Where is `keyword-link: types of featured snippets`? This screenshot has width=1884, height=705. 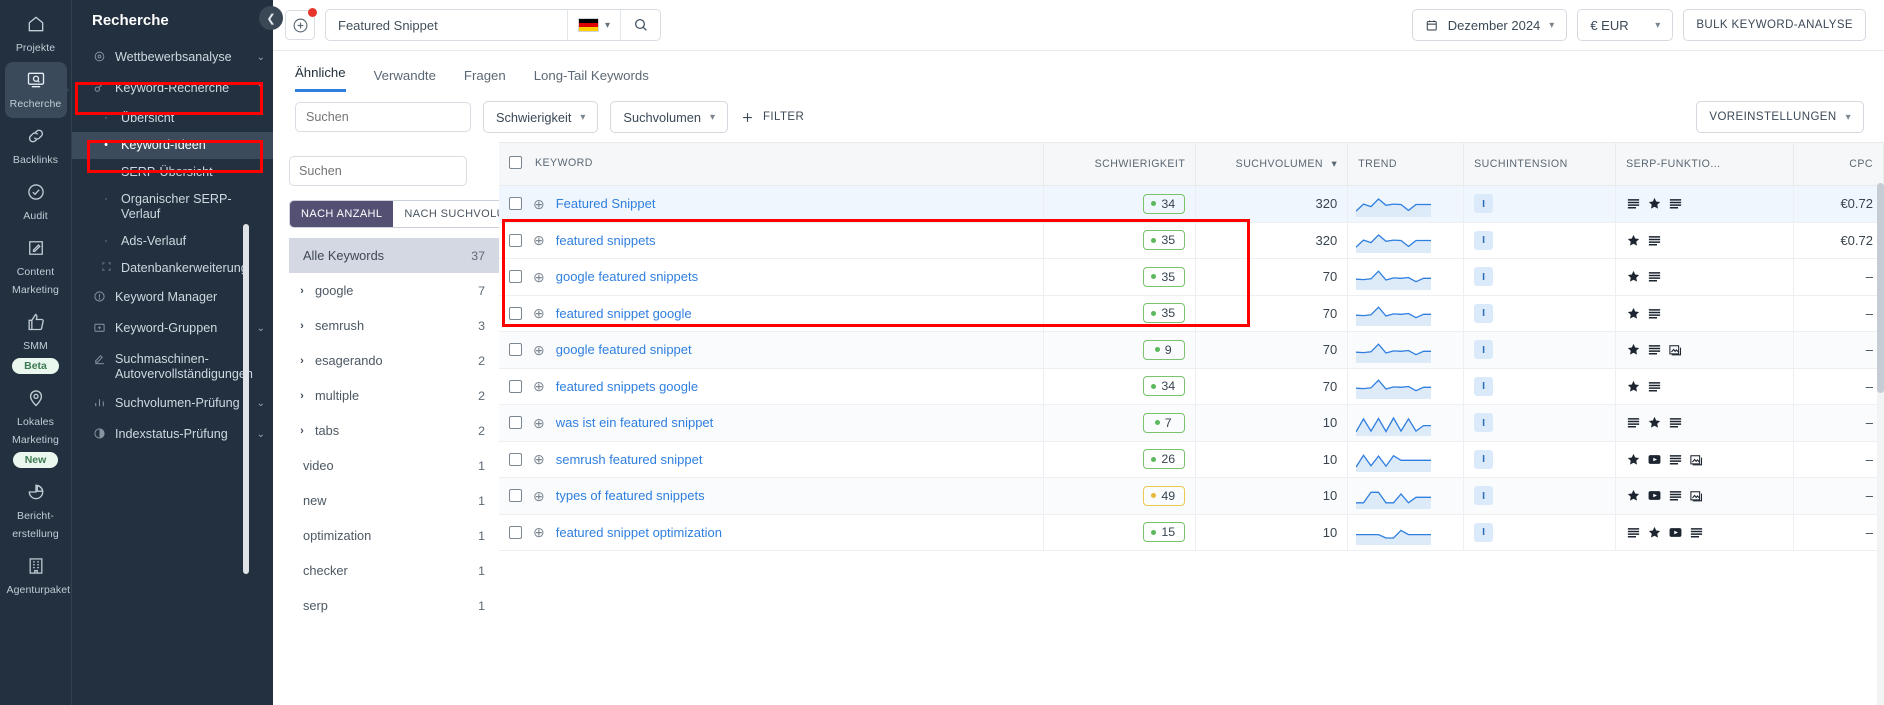
keyword-link: types of featured snippets is located at coordinates (630, 495).